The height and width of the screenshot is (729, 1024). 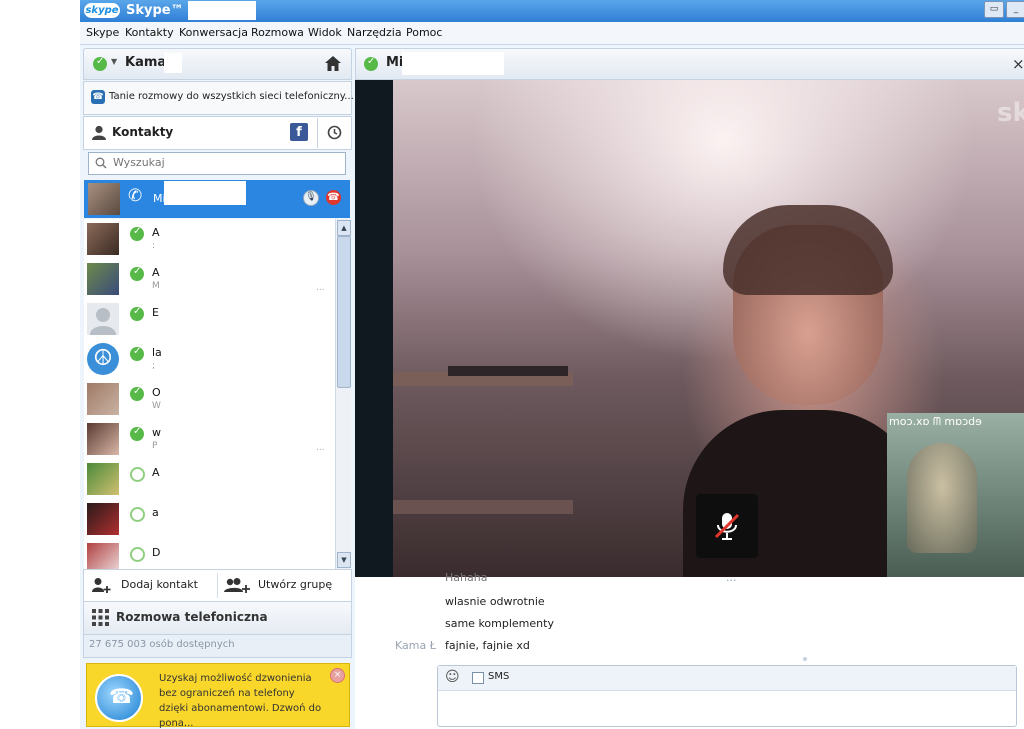 What do you see at coordinates (173, 63) in the screenshot?
I see `profile-name-redaction` at bounding box center [173, 63].